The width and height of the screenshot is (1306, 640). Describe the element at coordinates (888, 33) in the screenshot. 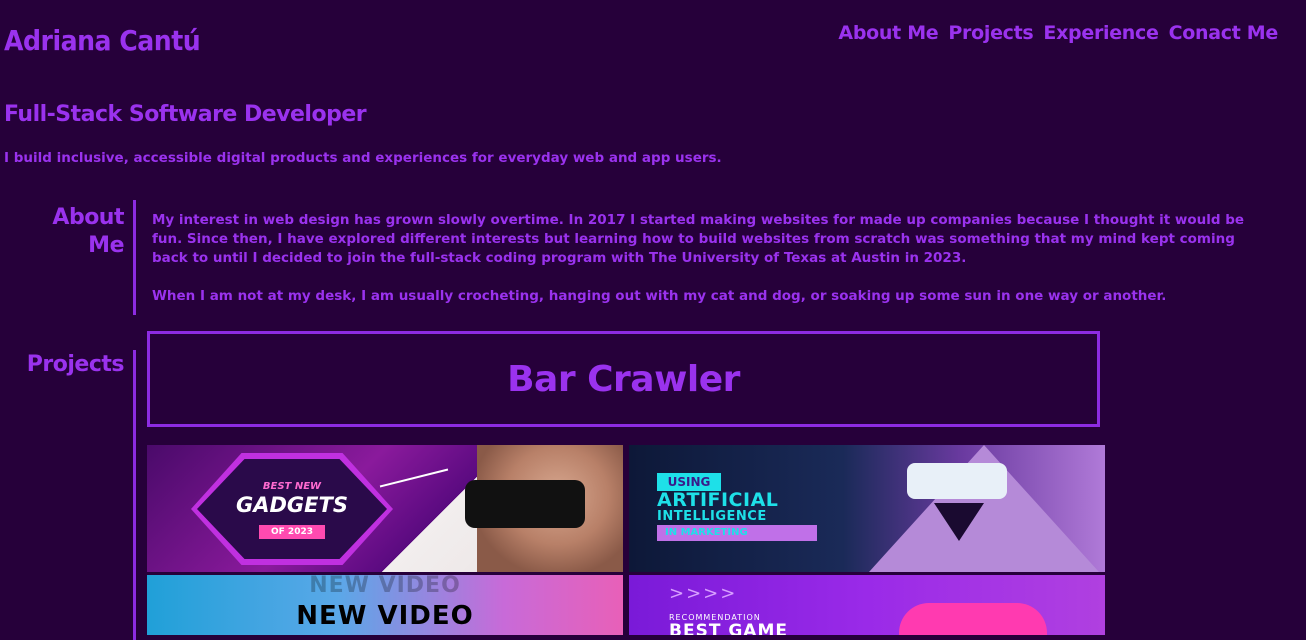

I see `nav-about-me: About Me` at that location.